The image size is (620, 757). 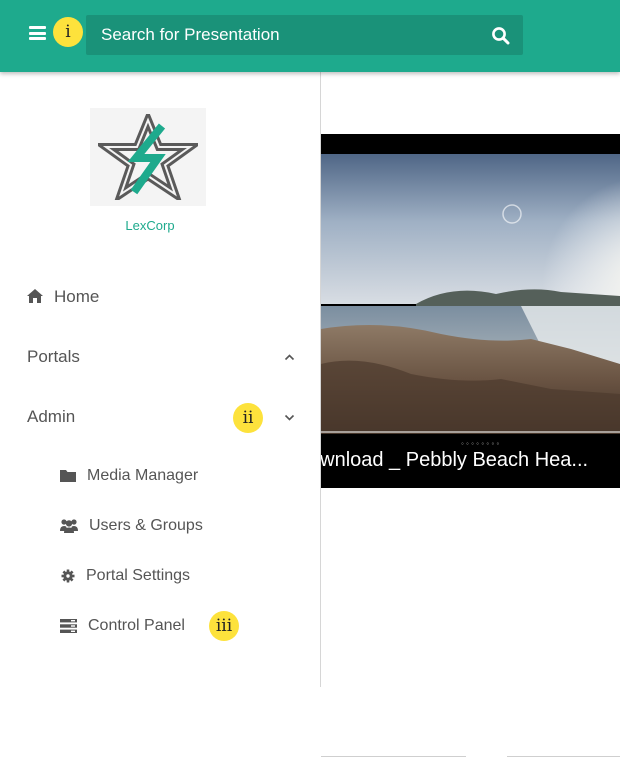 What do you see at coordinates (136, 625) in the screenshot?
I see `control-panel-label: Control Panel` at bounding box center [136, 625].